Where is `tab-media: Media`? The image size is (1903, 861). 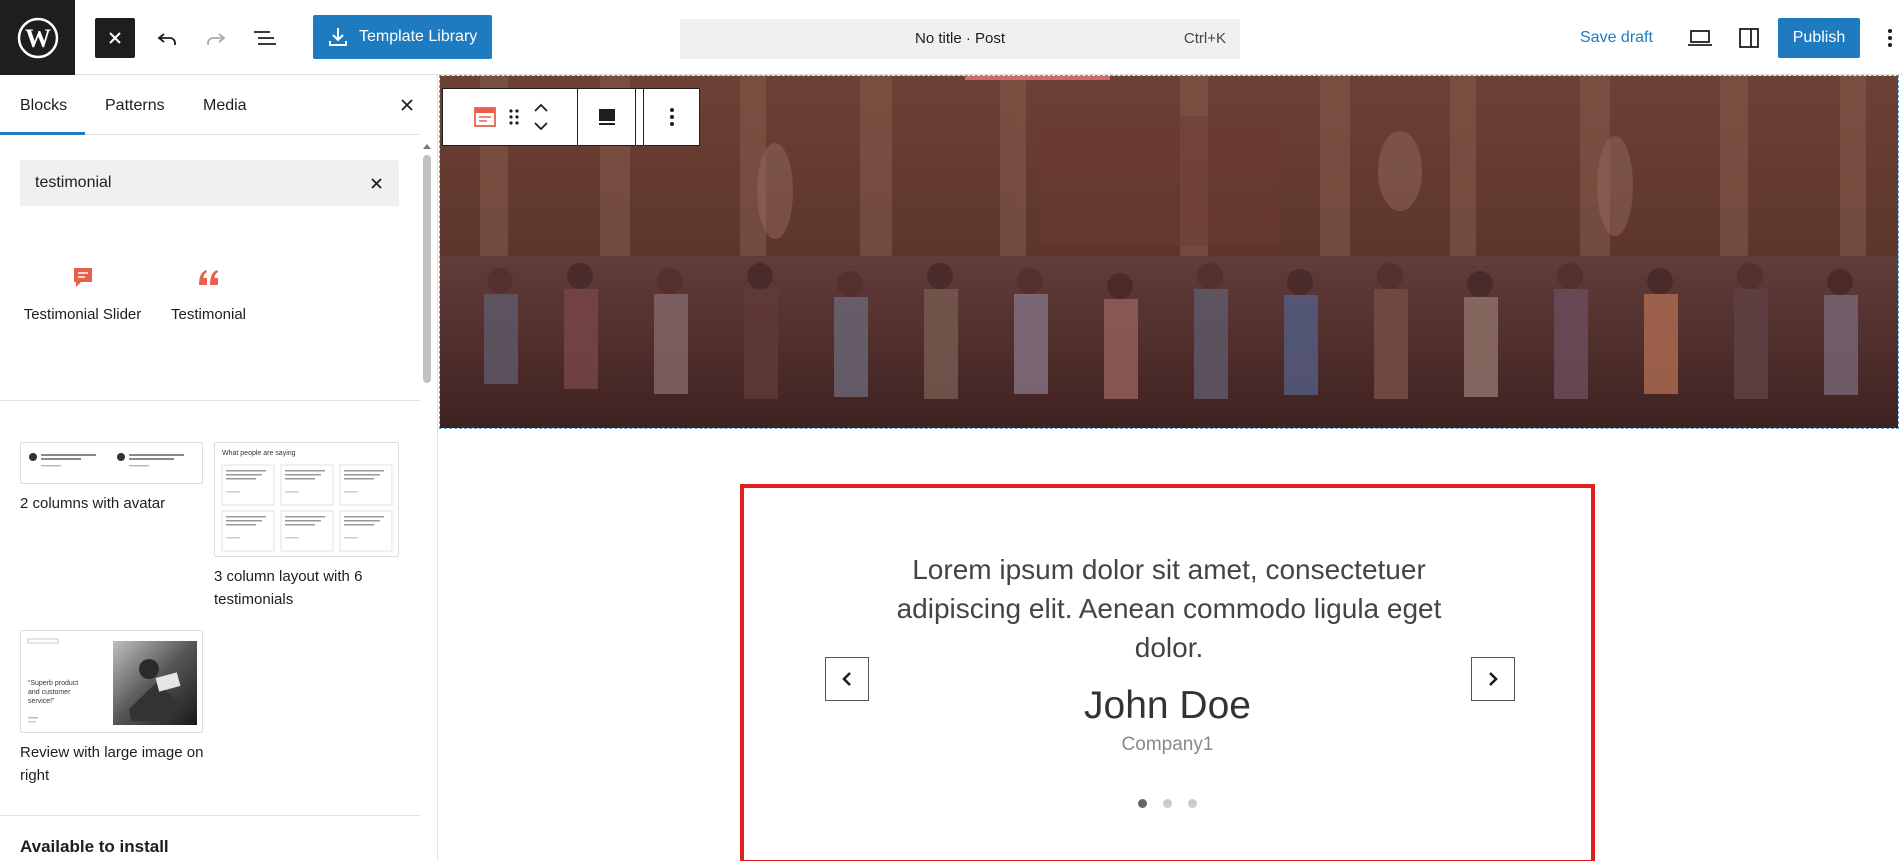
tab-media: Media is located at coordinates (225, 106).